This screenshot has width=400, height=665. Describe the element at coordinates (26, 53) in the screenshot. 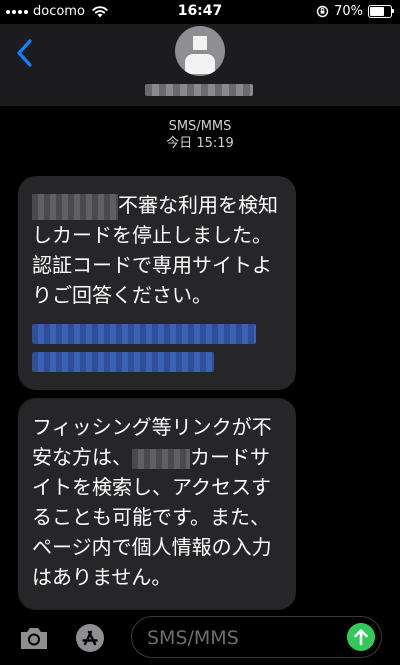

I see `back-button` at that location.